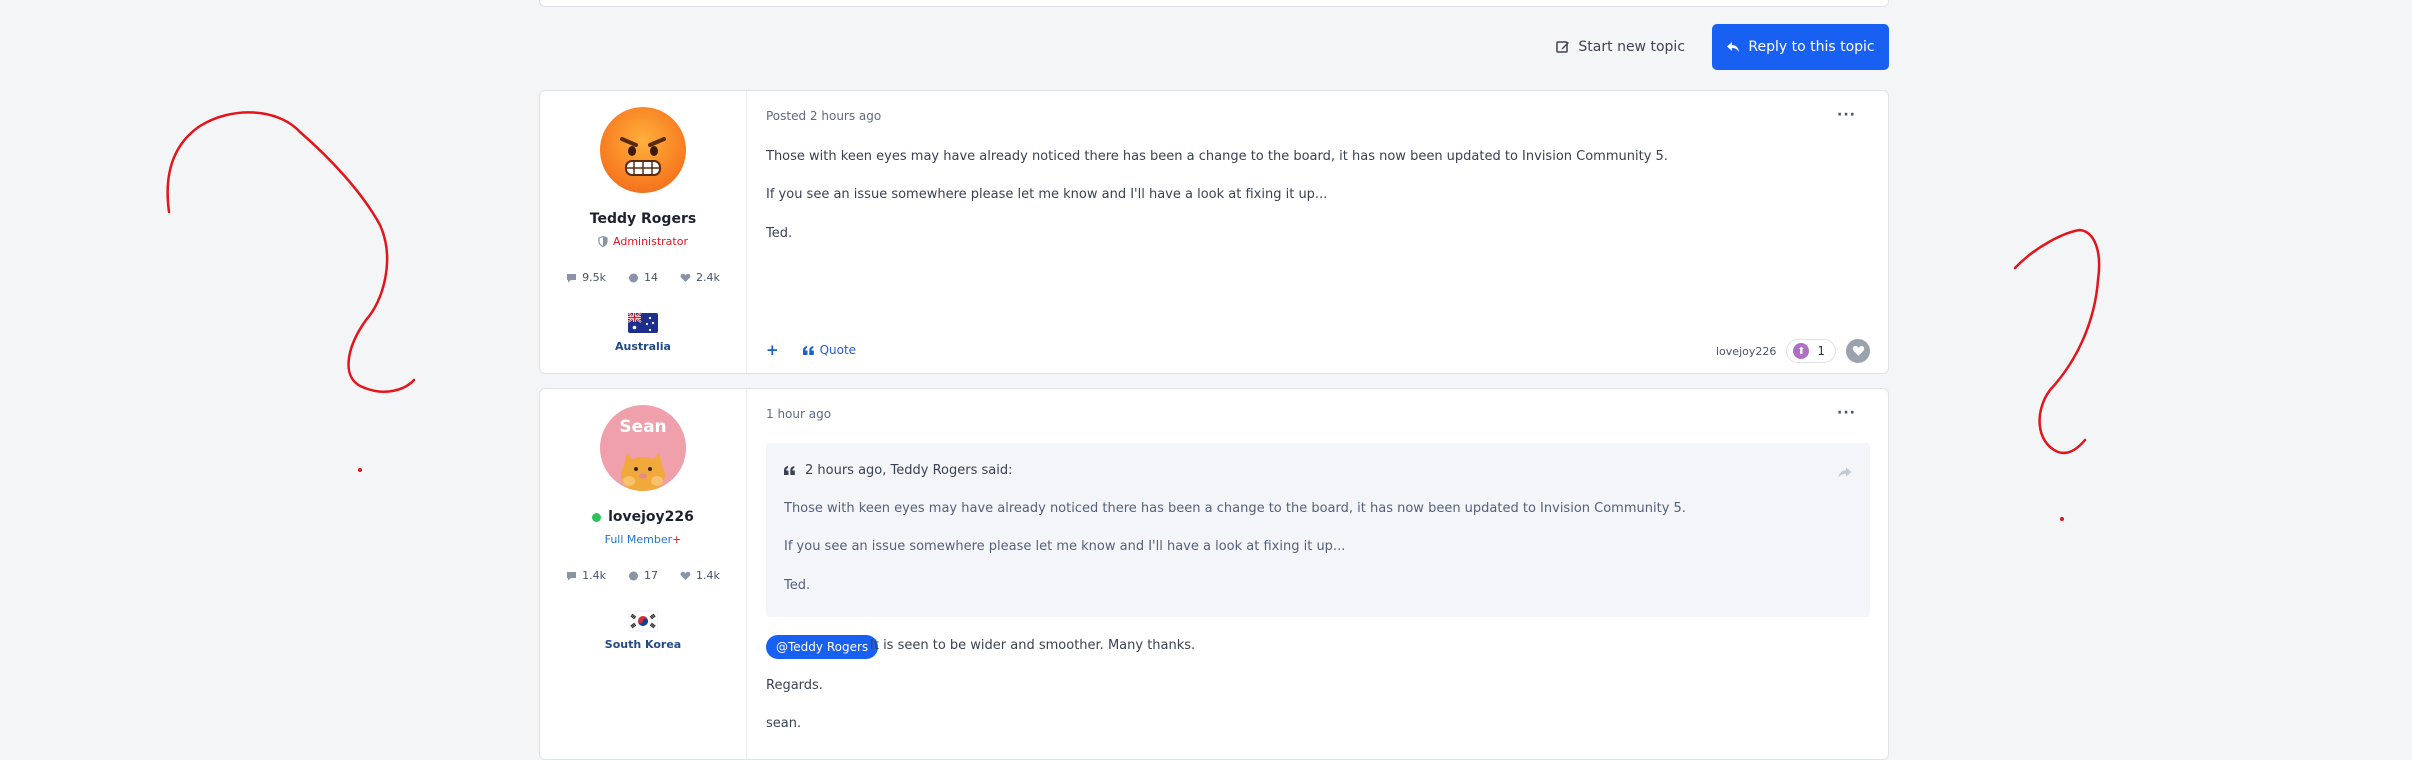  I want to click on posts-stat: 9.5k, so click(586, 277).